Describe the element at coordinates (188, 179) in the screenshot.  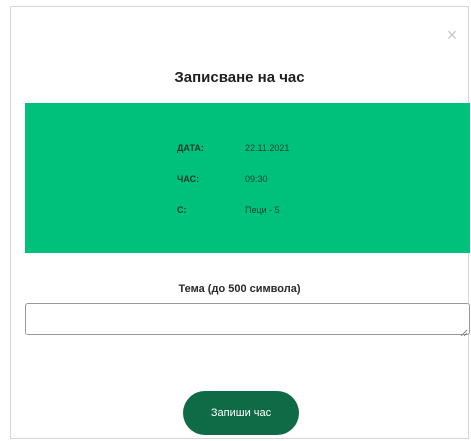
I see `time-label: ЧАС:` at that location.